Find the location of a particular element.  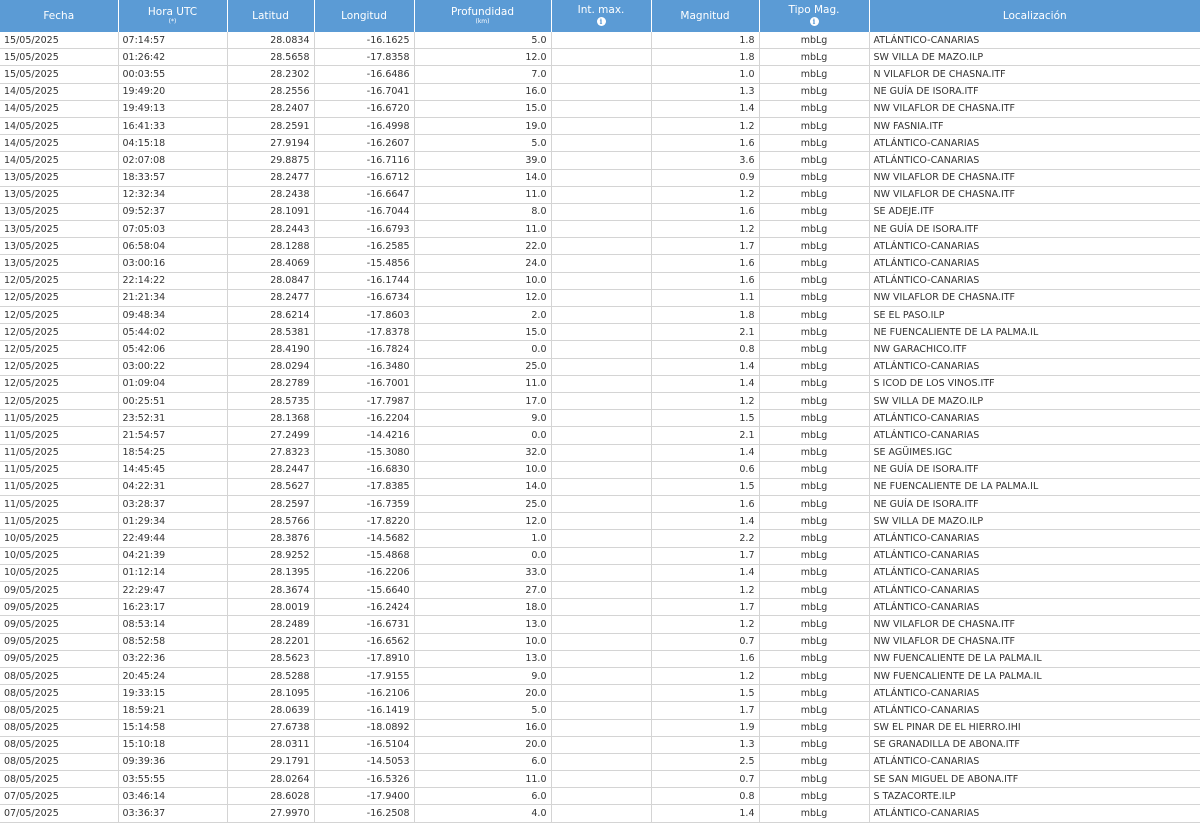

header-hora-note: (*) is located at coordinates (172, 21).